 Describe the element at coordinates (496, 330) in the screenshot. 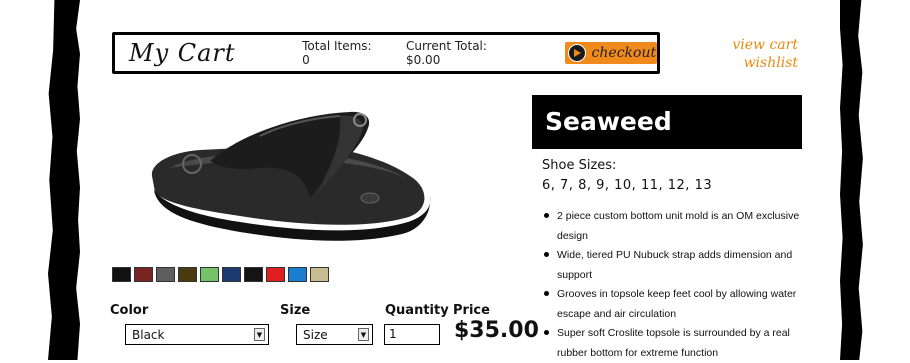

I see `product-price: $35.00` at that location.